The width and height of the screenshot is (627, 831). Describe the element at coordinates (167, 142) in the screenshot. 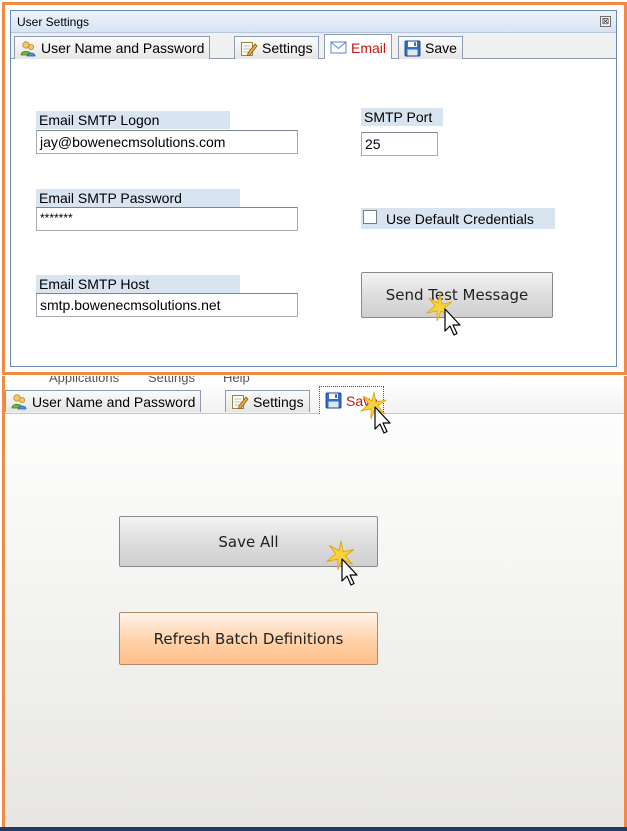

I see `smtp-logon-input: jay@bowenecmsolutions.com` at that location.